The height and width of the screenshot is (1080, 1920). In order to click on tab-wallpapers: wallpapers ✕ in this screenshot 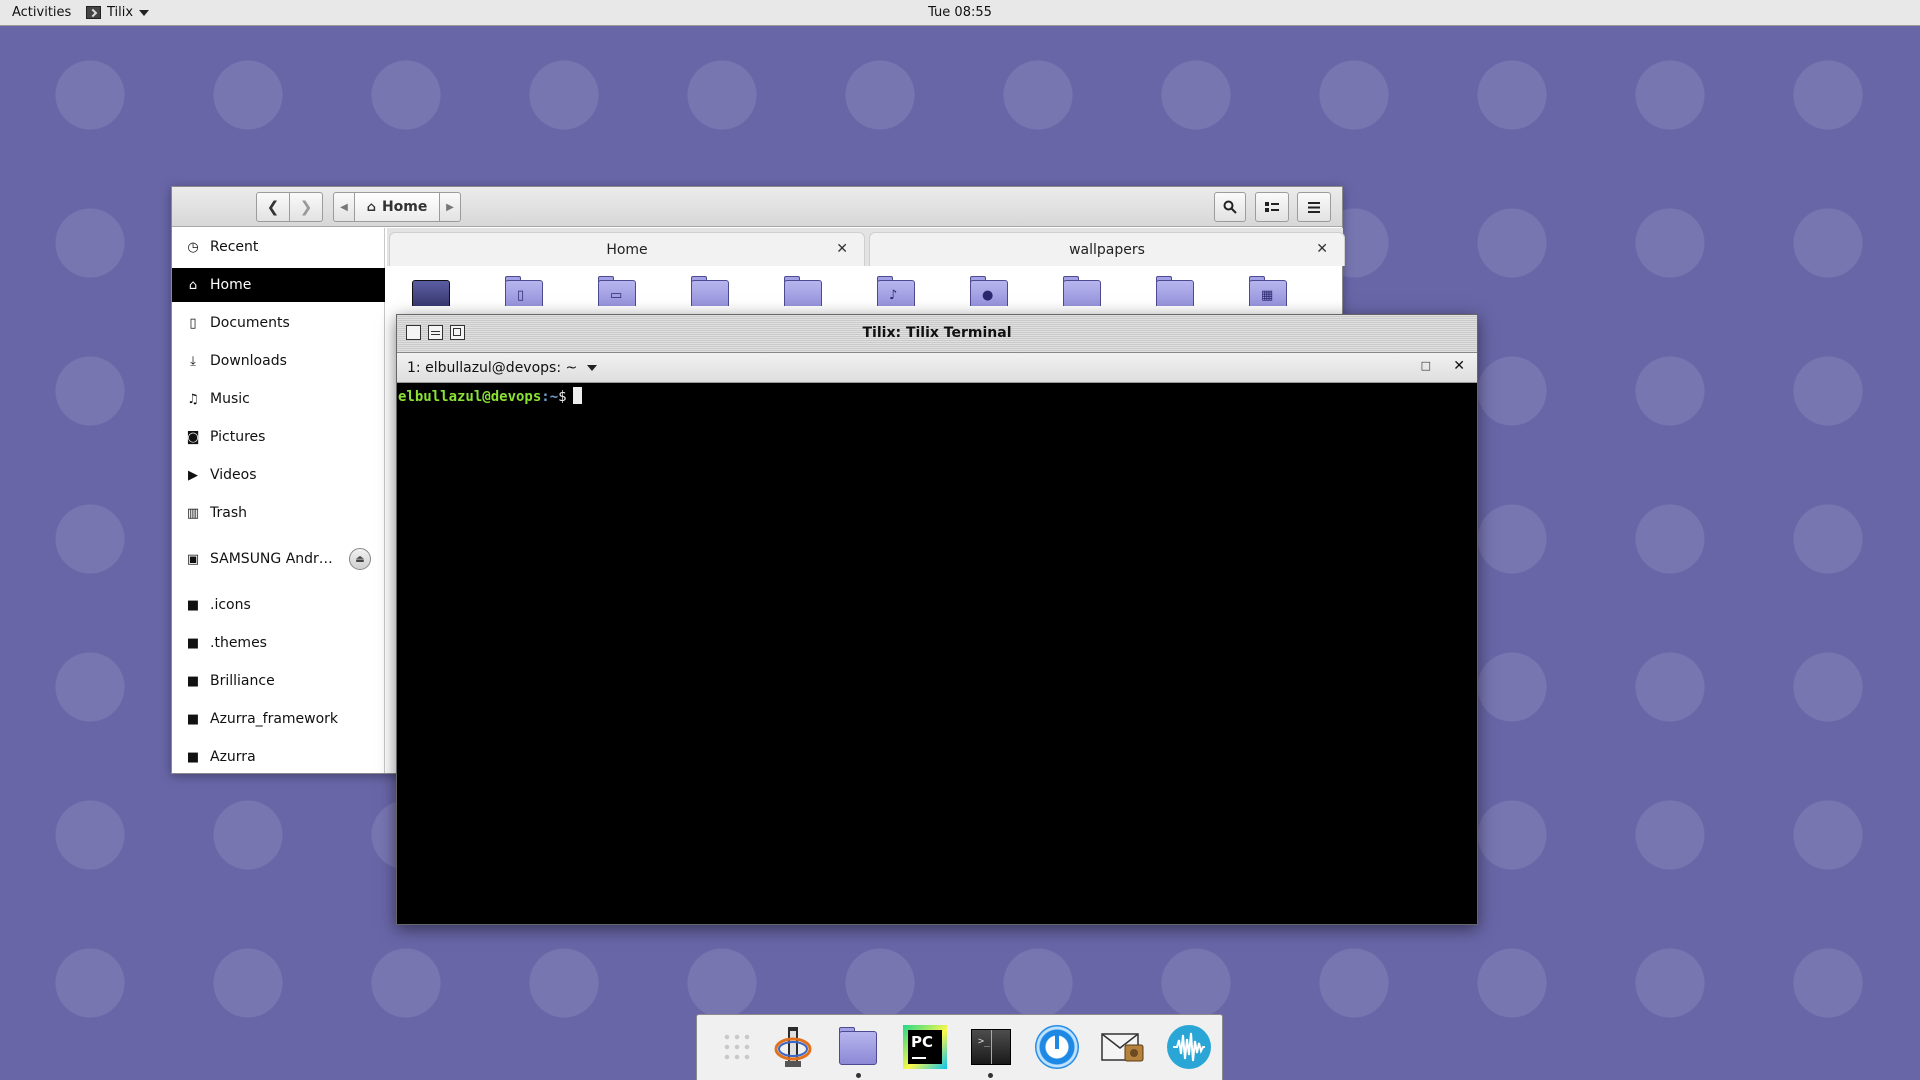, I will do `click(1107, 249)`.